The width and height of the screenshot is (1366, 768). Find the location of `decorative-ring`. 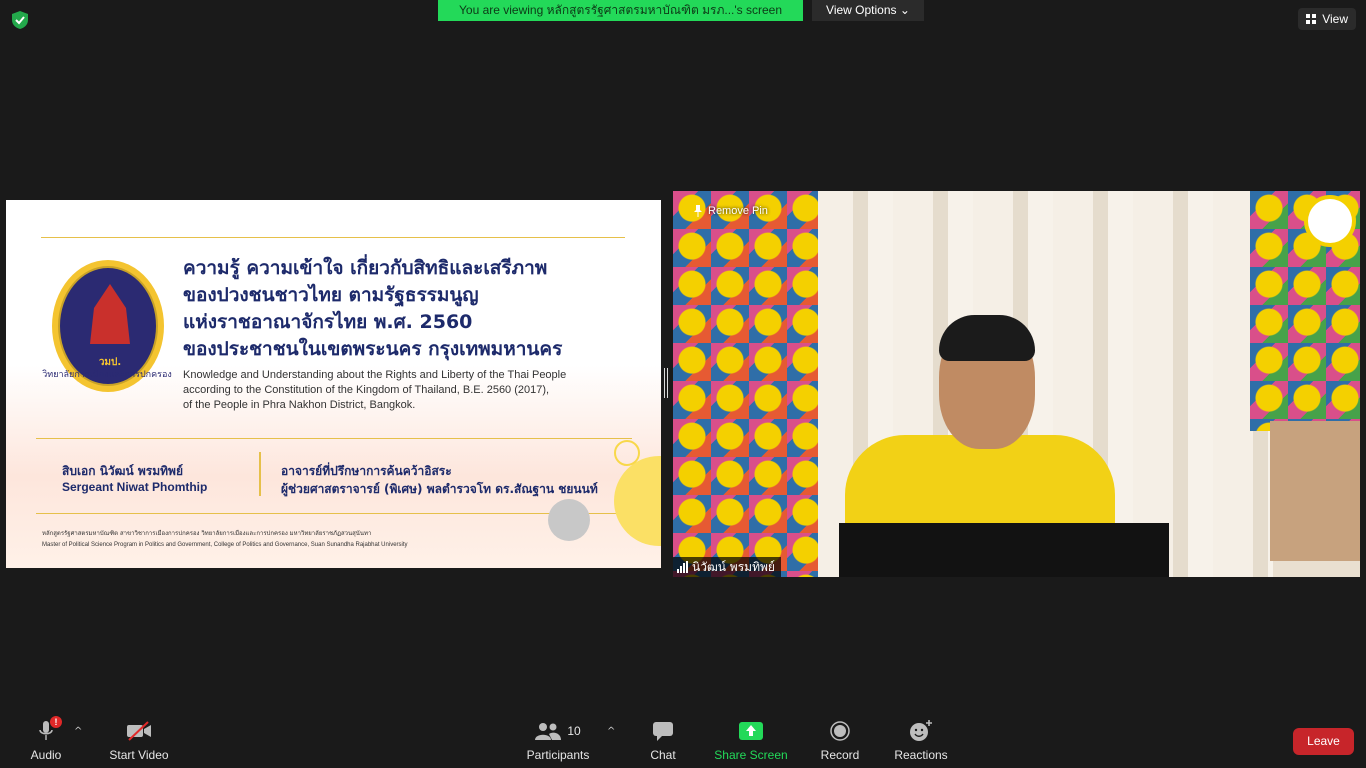

decorative-ring is located at coordinates (627, 453).